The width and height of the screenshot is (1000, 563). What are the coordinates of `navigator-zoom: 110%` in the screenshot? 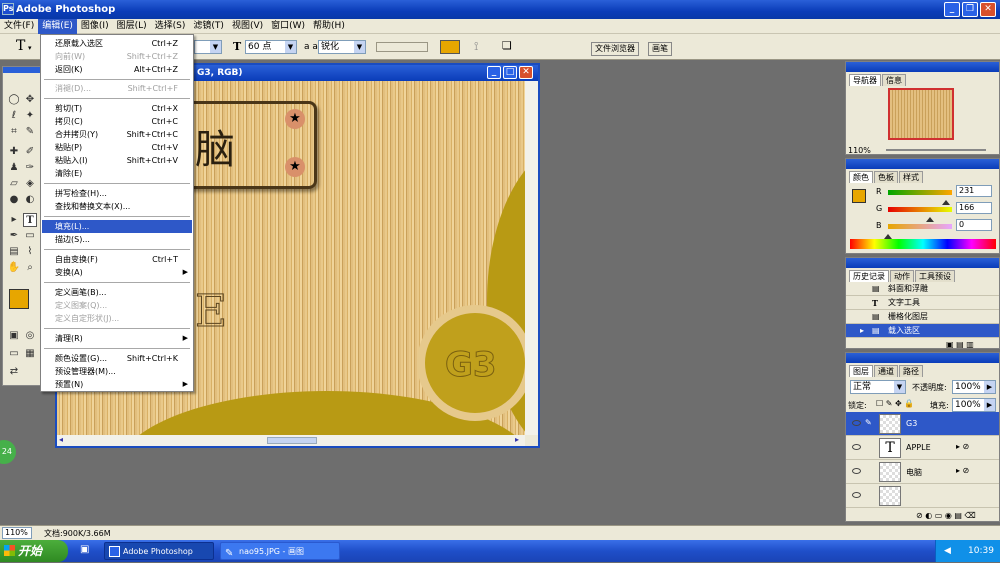 It's located at (859, 150).